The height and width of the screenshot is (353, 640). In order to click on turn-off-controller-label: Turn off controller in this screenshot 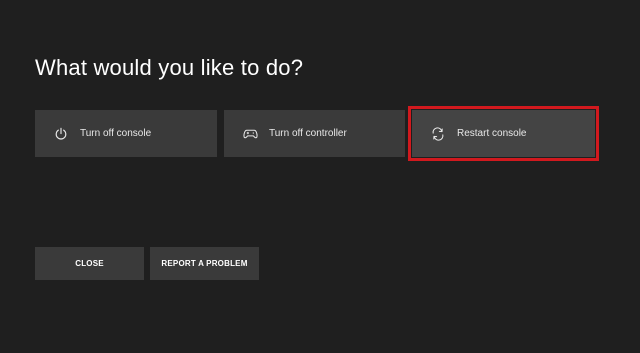, I will do `click(308, 133)`.